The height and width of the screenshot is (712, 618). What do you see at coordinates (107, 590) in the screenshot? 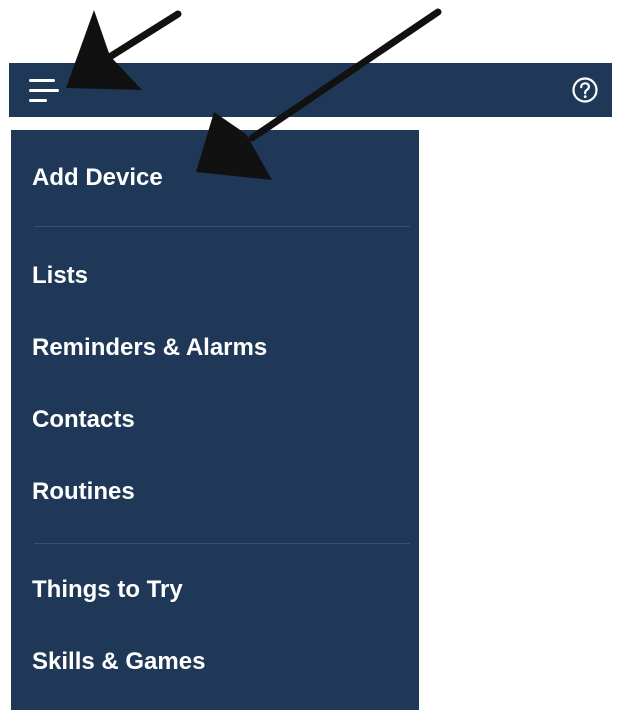
I see `menu-item-things-to-try: Things to Try` at bounding box center [107, 590].